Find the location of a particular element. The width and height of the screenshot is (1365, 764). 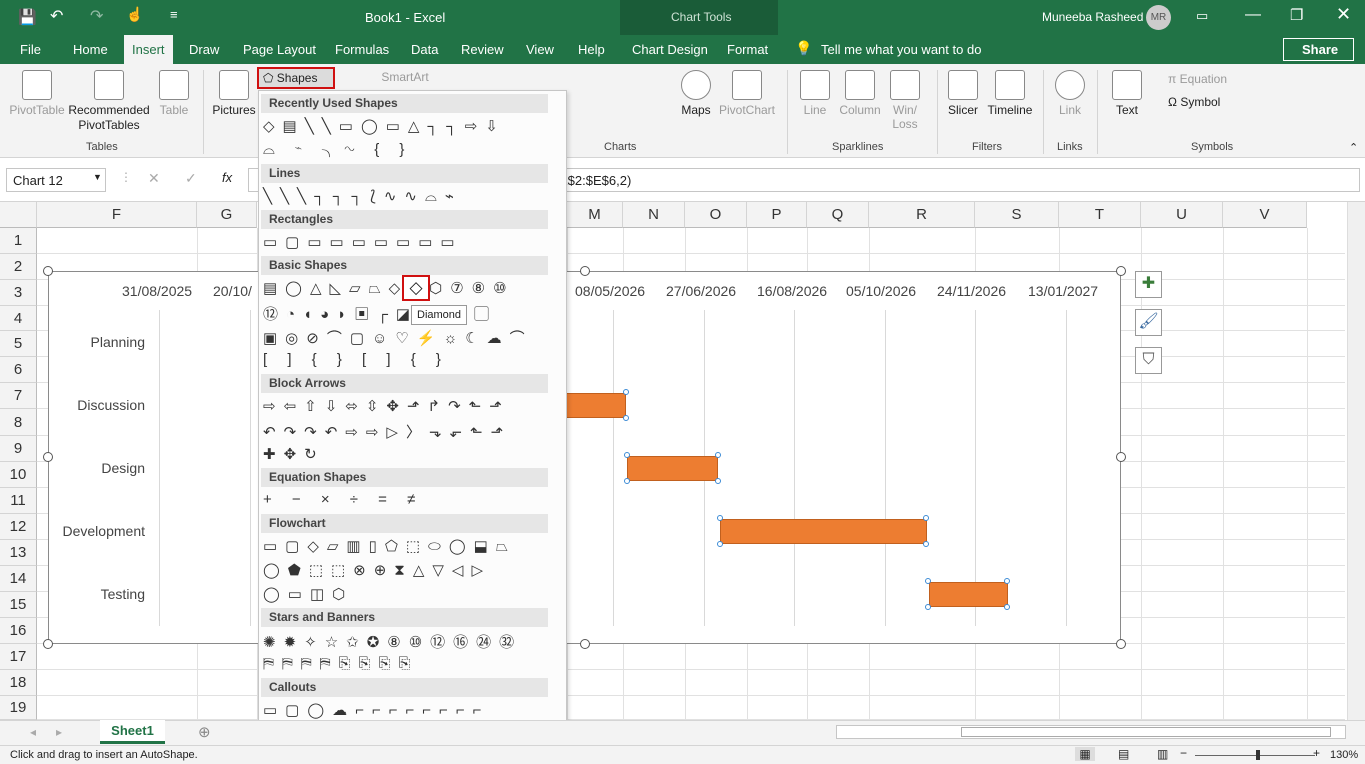

shape-row-stars: ✺✹✧☆✩✪⑧⑩⑫⑯㉔㉜ is located at coordinates (392, 642).